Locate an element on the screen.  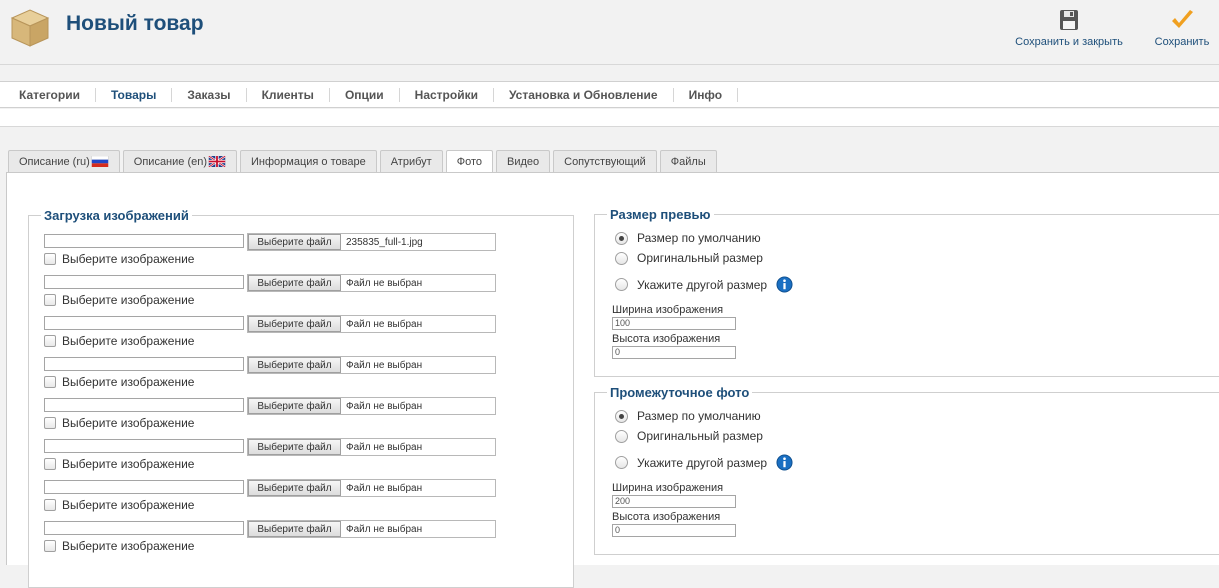
tab-description-ru: Описание (ru) is located at coordinates (64, 161).